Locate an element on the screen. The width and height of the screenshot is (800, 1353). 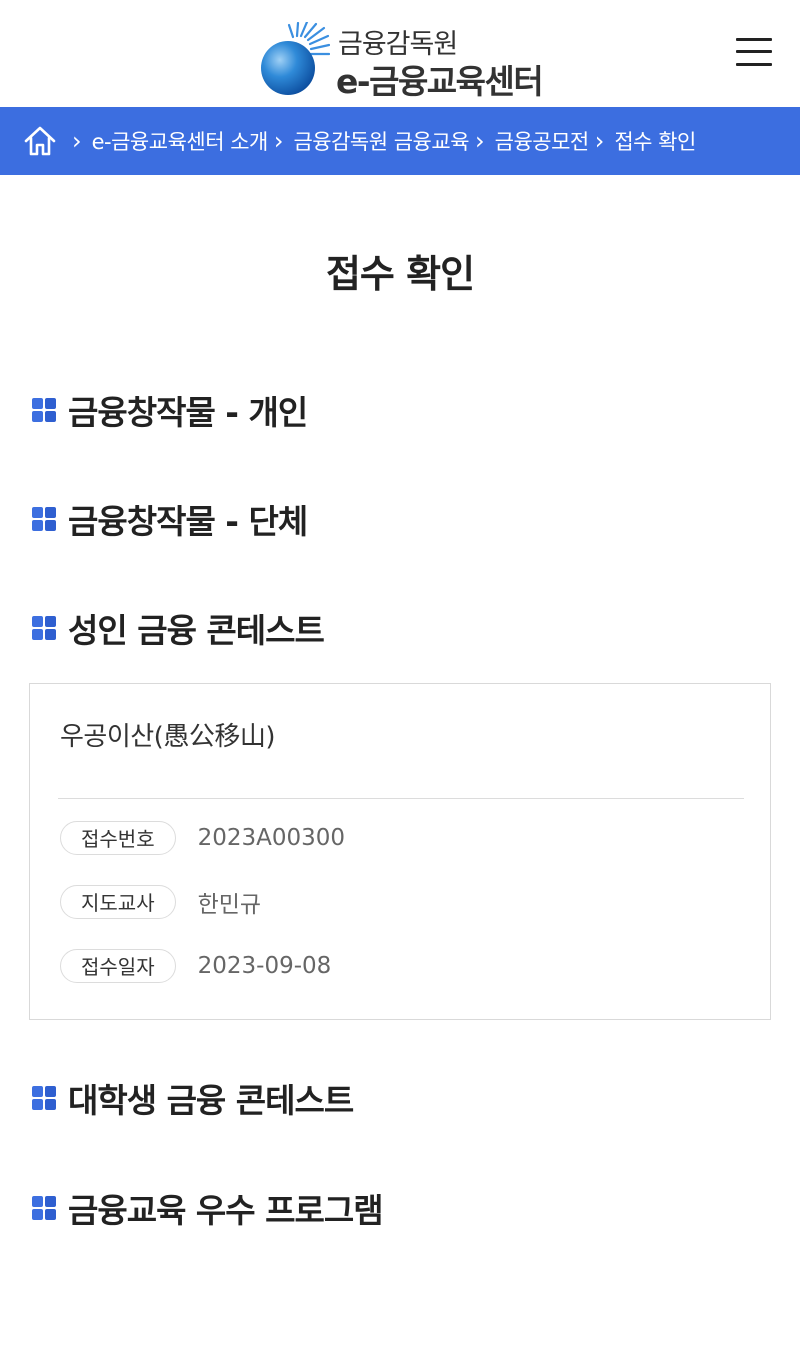
section-title: 금융창작물 - 개인 is located at coordinates (188, 412).